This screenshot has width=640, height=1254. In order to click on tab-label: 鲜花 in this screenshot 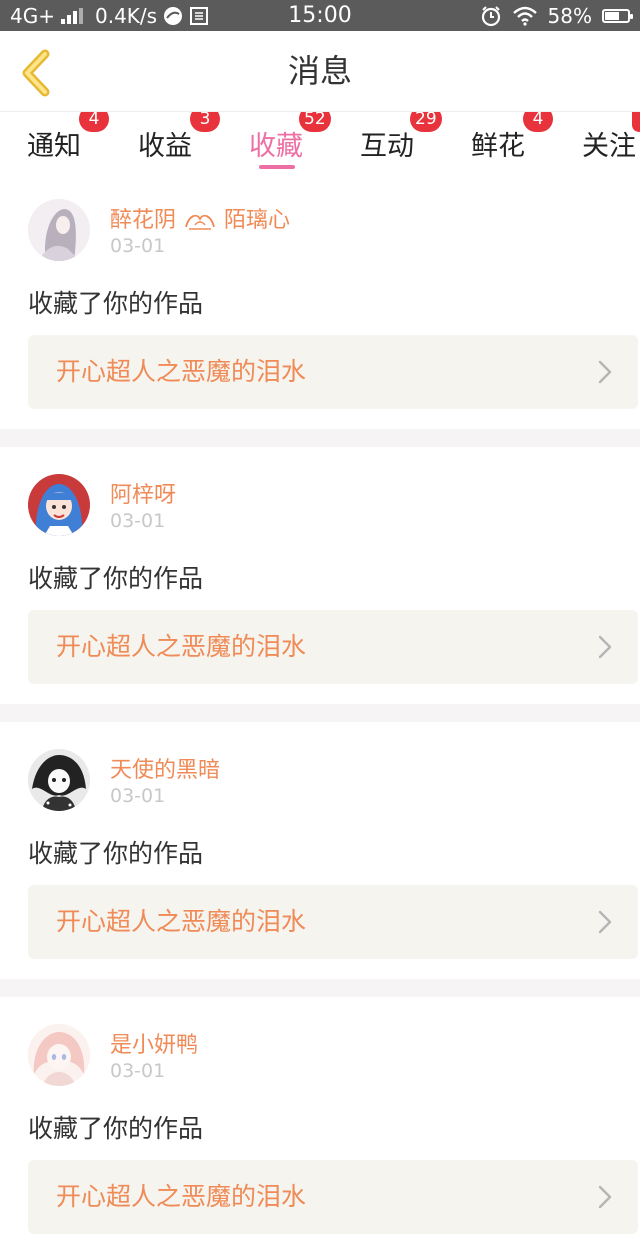, I will do `click(498, 146)`.